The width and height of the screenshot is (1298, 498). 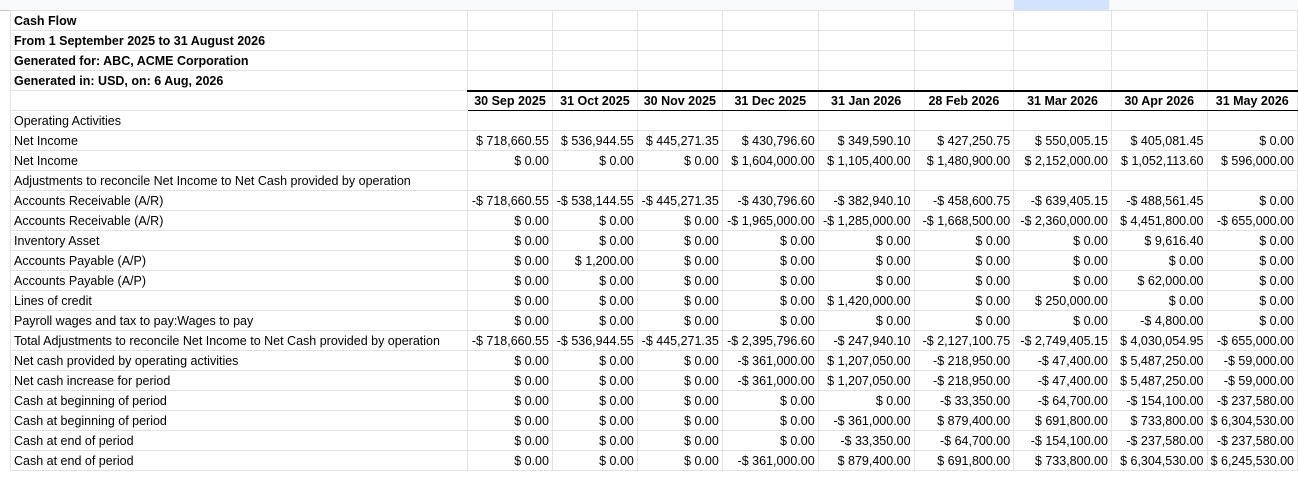 I want to click on value-cell: $ 536,944.55, so click(x=594, y=140).